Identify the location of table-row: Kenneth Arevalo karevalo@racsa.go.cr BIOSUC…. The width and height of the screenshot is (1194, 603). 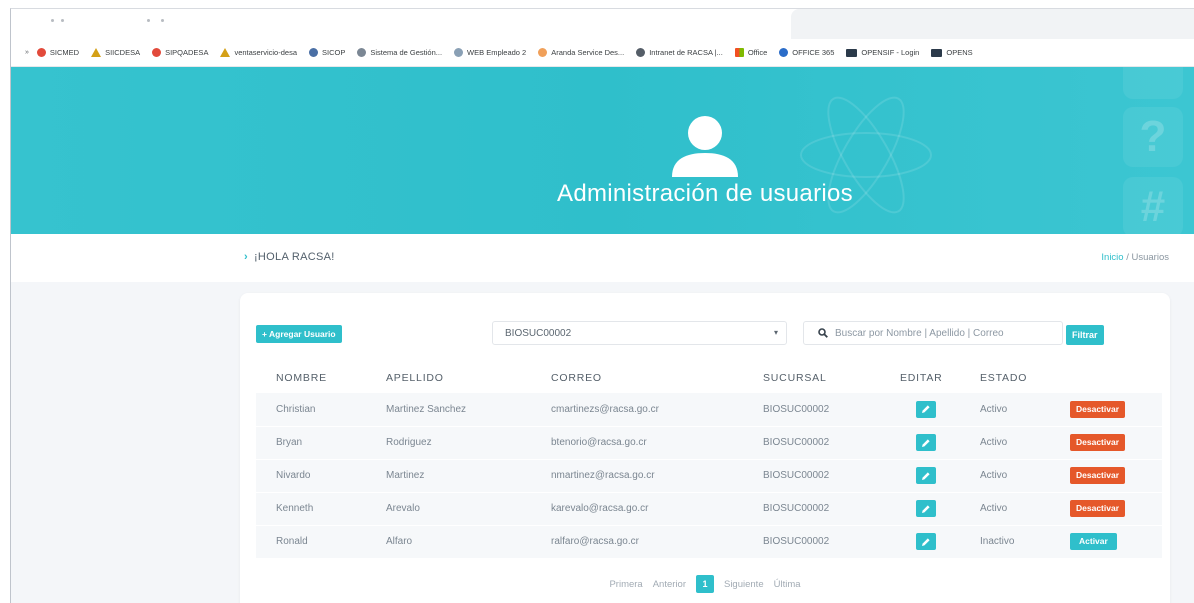
(709, 509).